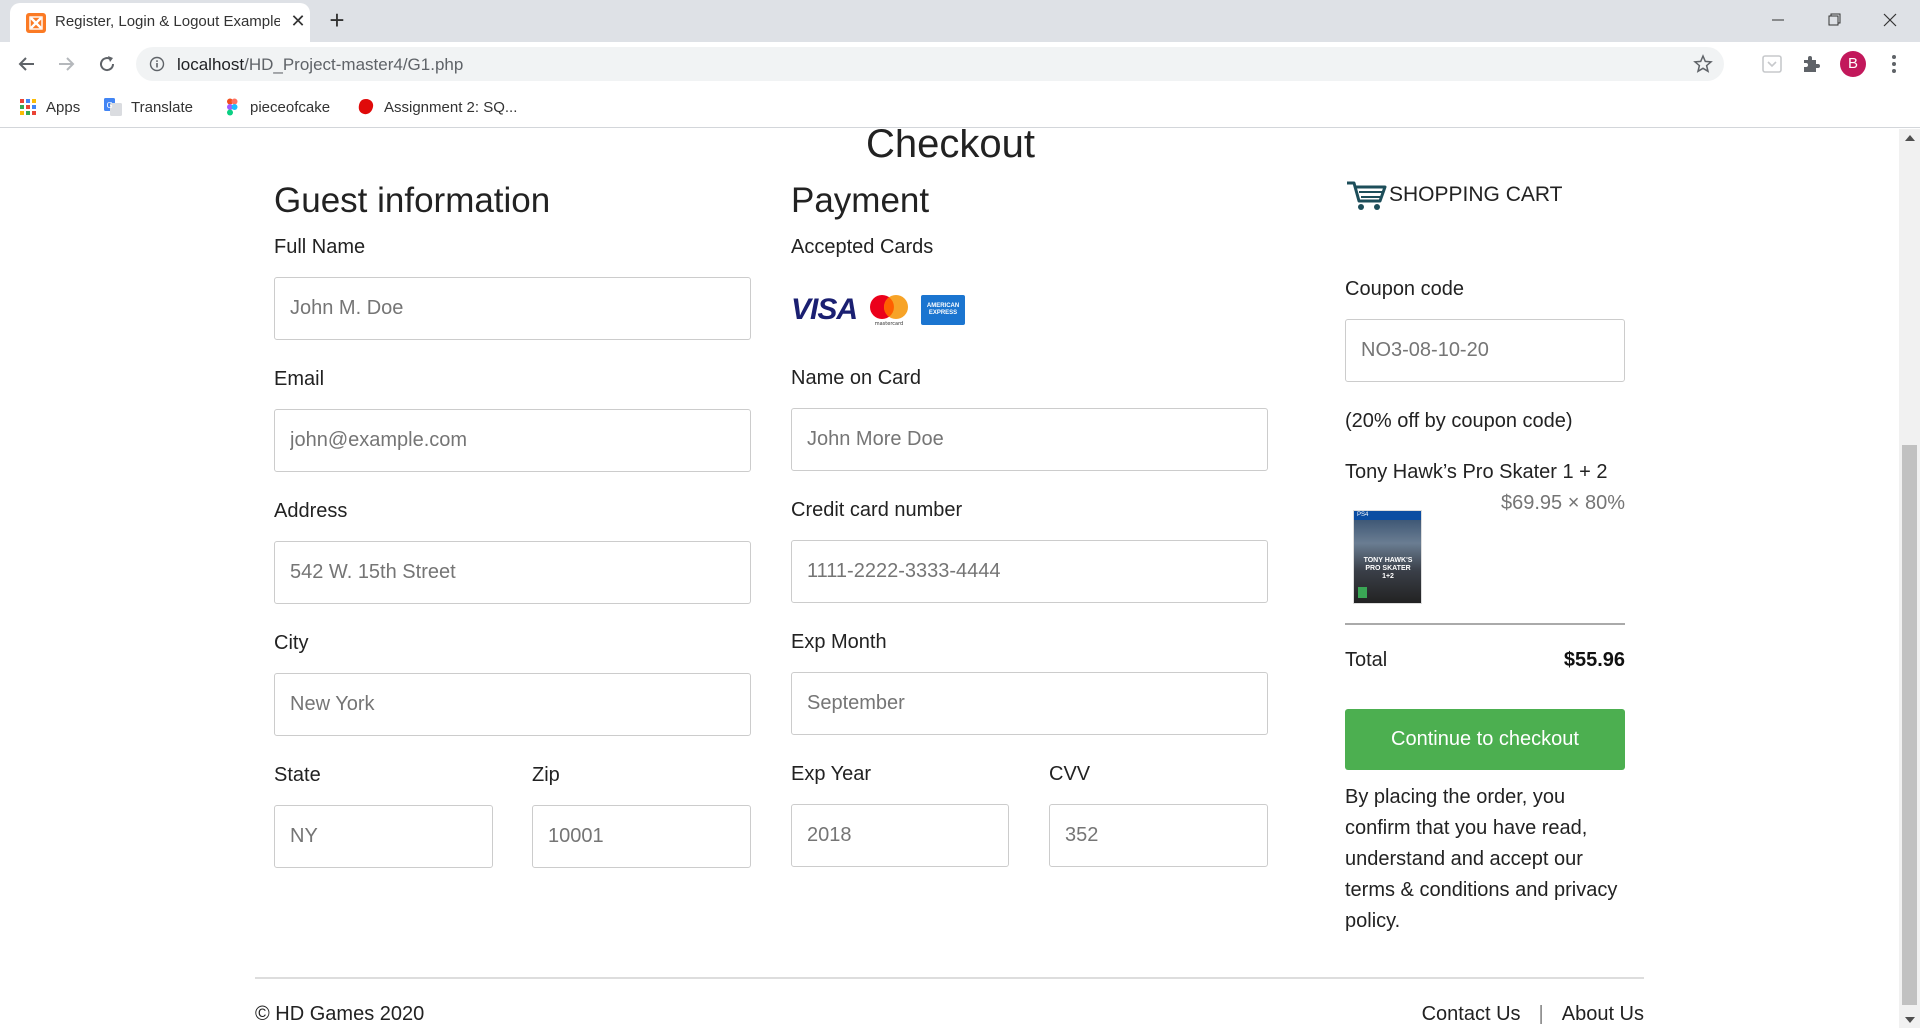 The image size is (1920, 1028). I want to click on total-label: Total, so click(1366, 660).